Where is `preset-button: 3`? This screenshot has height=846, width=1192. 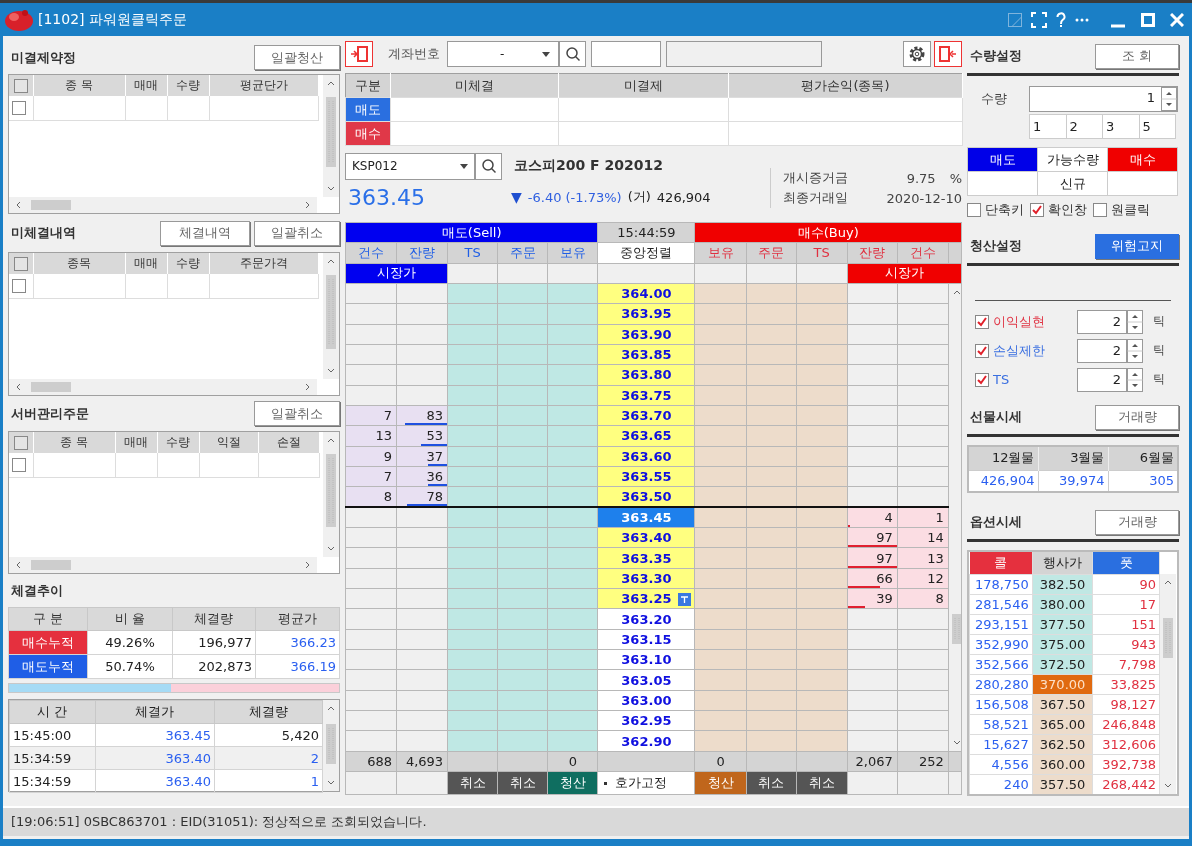
preset-button: 3 is located at coordinates (1120, 126).